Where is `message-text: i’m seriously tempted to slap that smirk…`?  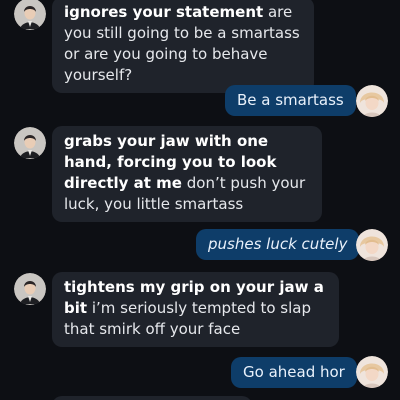
message-text: i’m seriously tempted to slap that smirk… is located at coordinates (188, 318).